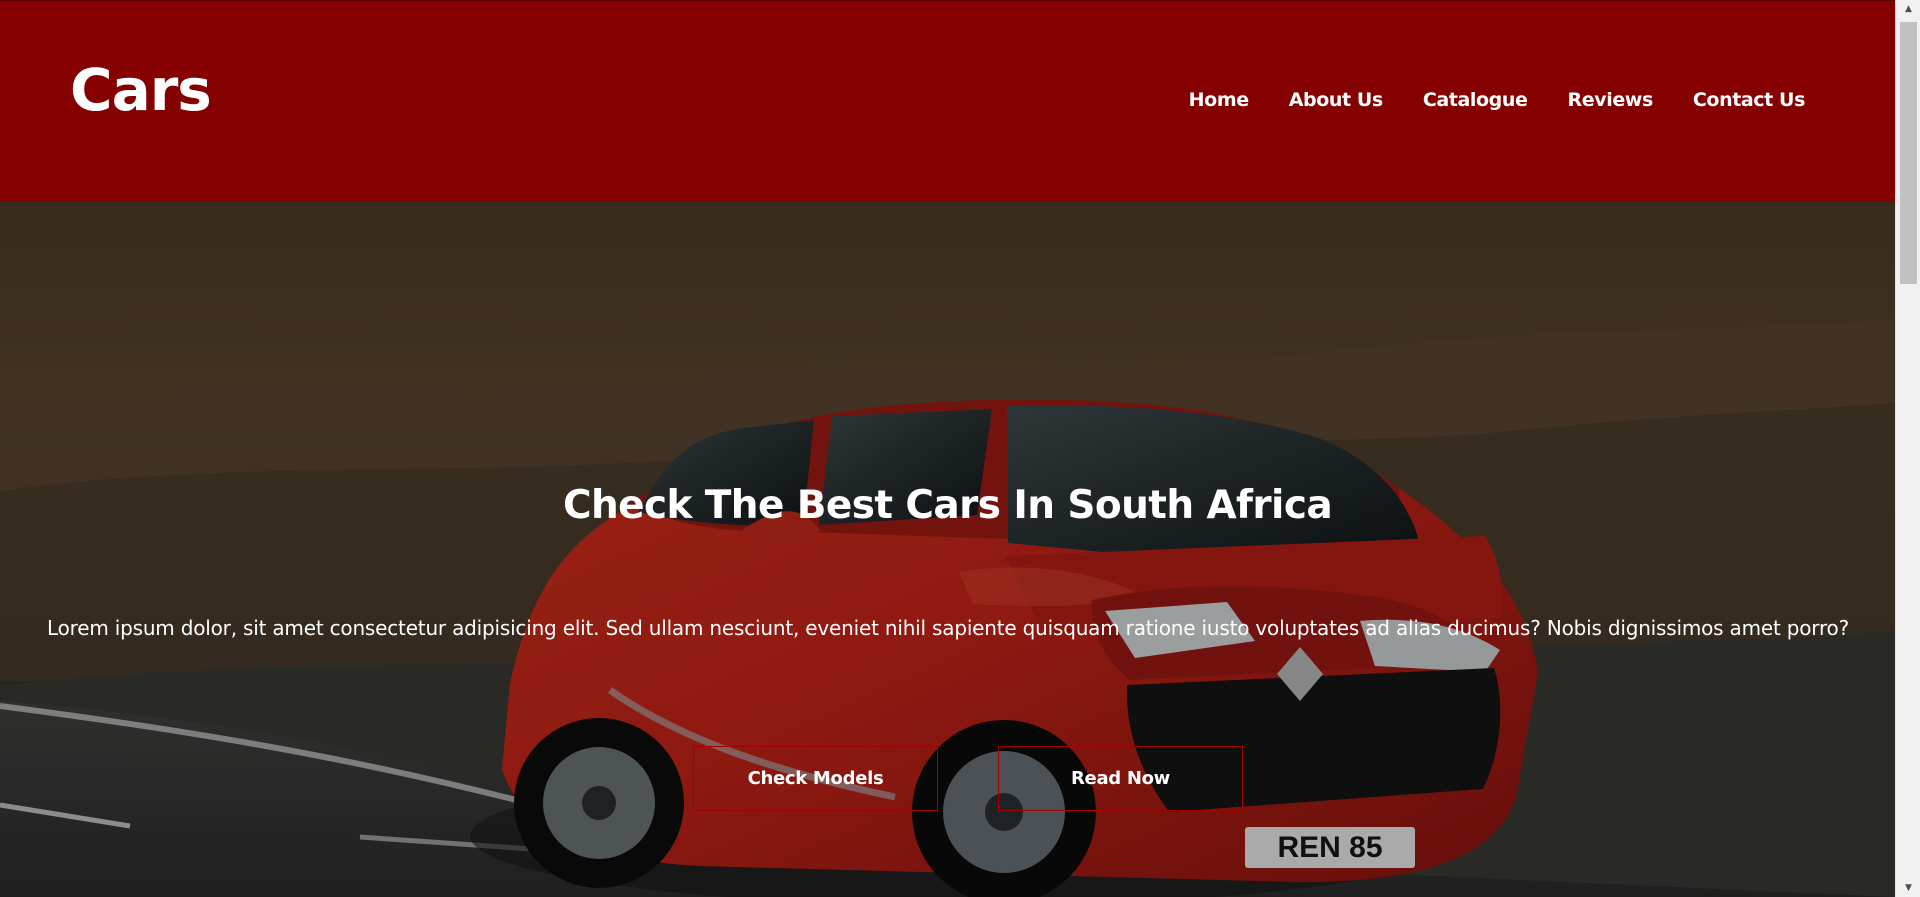 This screenshot has width=1920, height=897. What do you see at coordinates (1908, 153) in the screenshot?
I see `scrollbar-thumb` at bounding box center [1908, 153].